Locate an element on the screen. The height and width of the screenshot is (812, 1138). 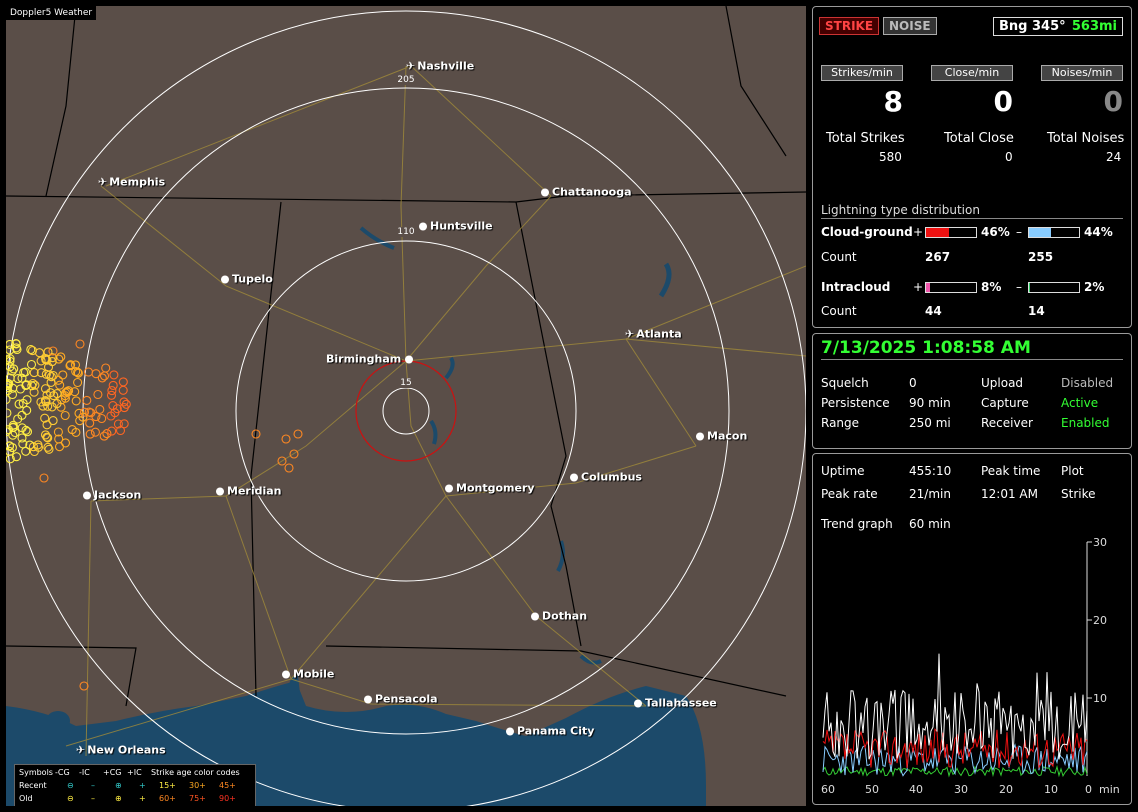
legend-old-label: Old is located at coordinates (26, 798).